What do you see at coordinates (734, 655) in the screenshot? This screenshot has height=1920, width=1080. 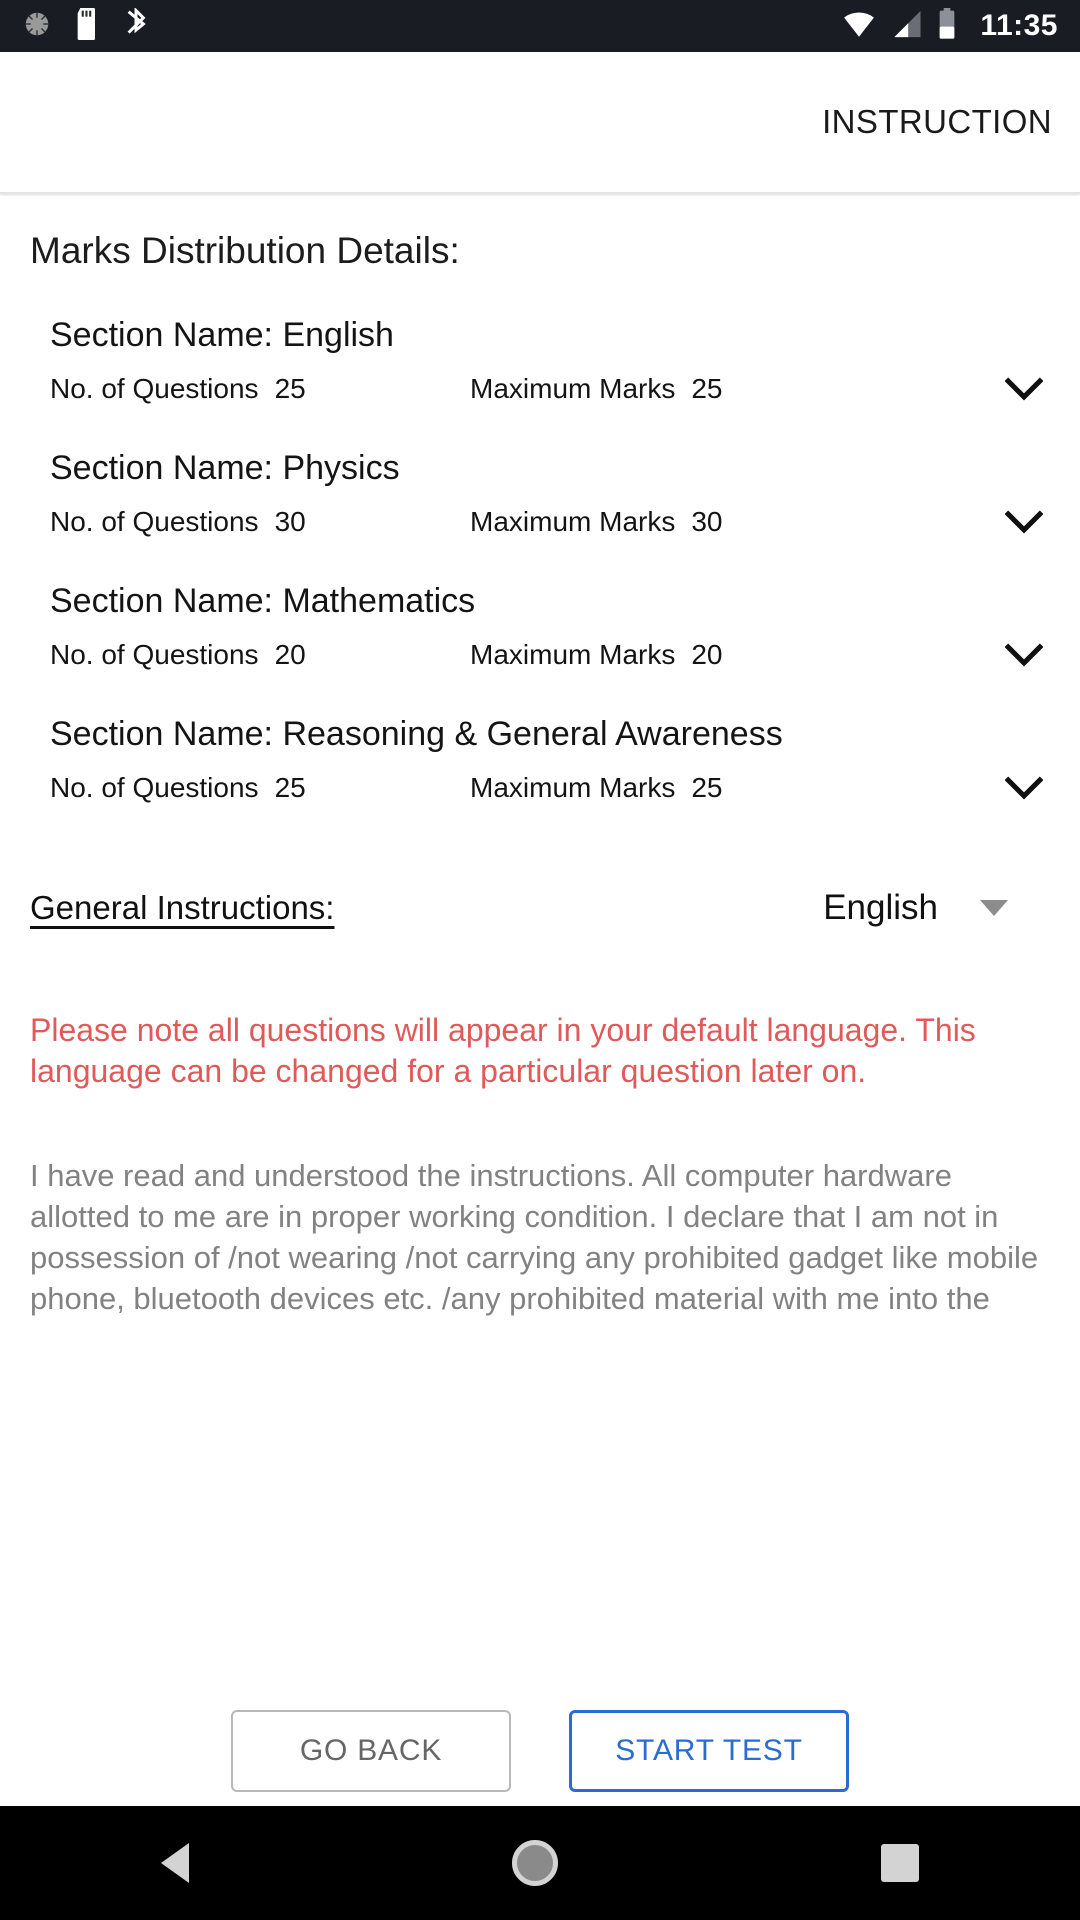 I see `marks-cell: Maximum Marks 20` at bounding box center [734, 655].